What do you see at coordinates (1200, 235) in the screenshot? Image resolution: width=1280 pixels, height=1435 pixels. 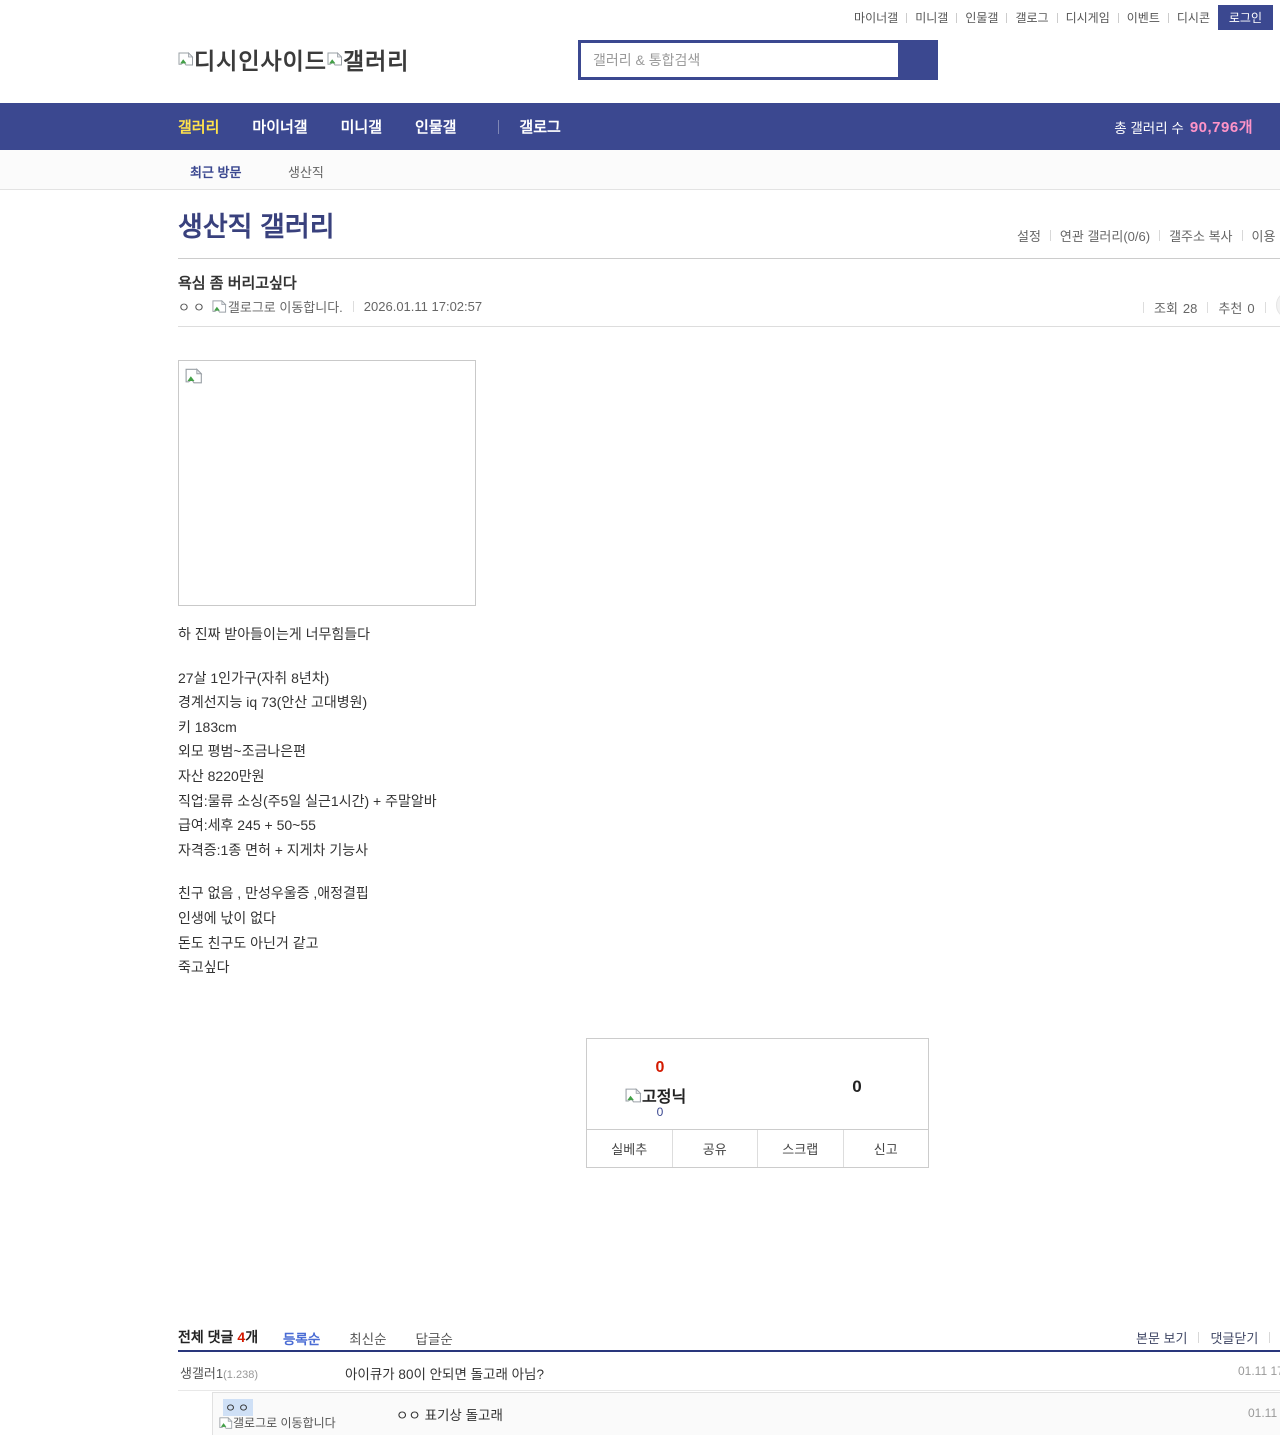 I see `gallery-menu-copy-url: 갤주소 복사` at bounding box center [1200, 235].